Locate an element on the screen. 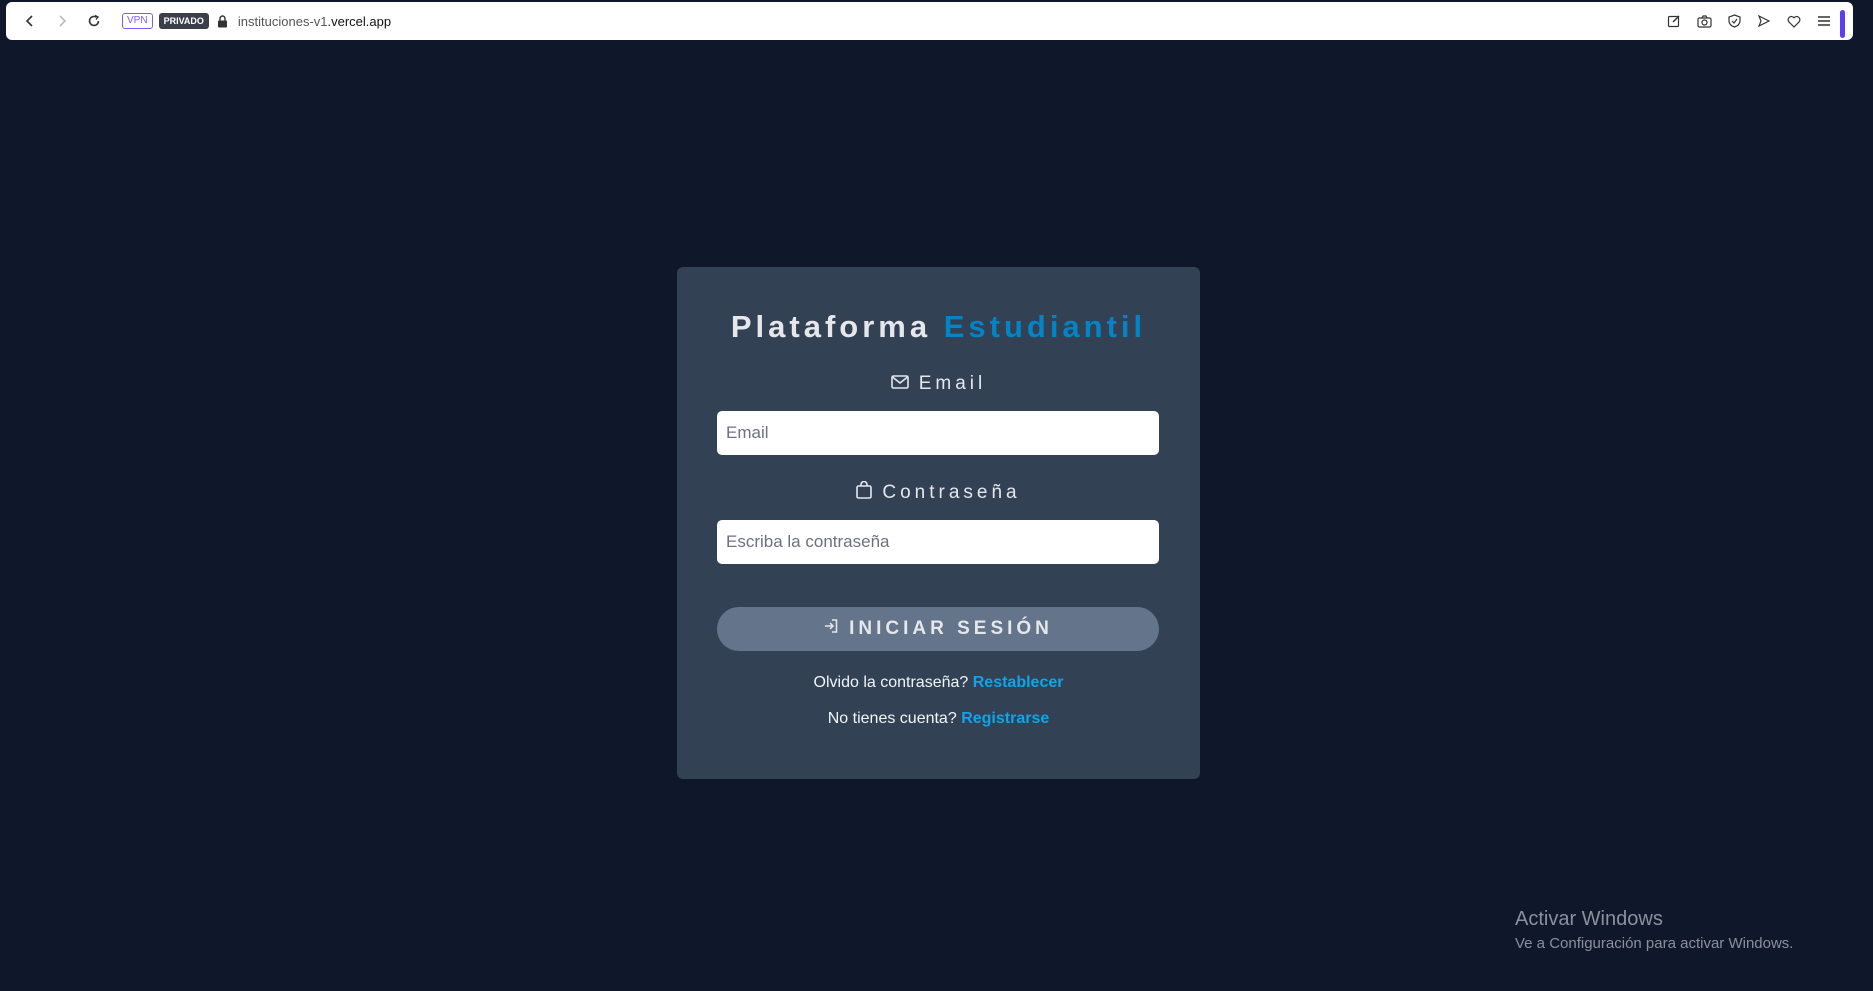 Image resolution: width=1873 pixels, height=991 pixels. edit-icon is located at coordinates (1674, 21).